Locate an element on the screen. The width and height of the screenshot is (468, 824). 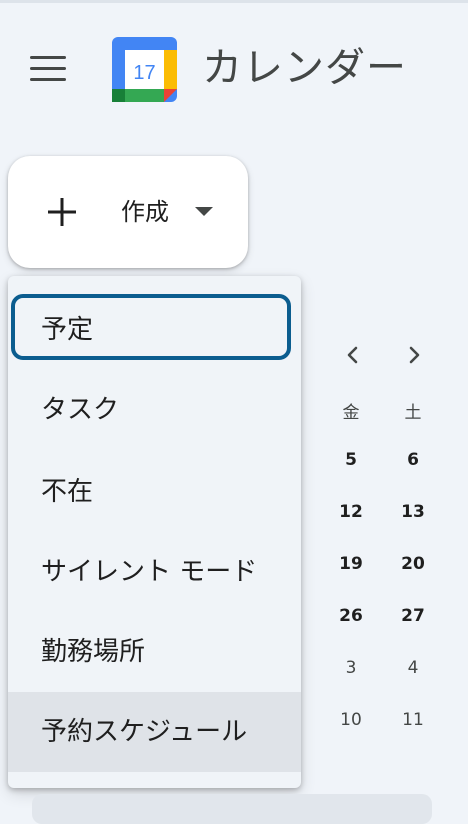
calendar-day: 12 is located at coordinates (351, 512).